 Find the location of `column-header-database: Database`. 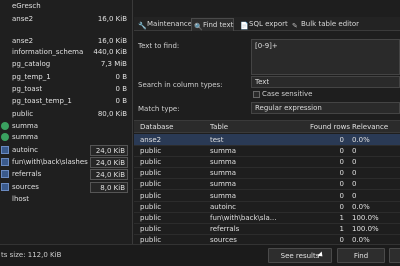

column-header-database: Database is located at coordinates (172, 127).